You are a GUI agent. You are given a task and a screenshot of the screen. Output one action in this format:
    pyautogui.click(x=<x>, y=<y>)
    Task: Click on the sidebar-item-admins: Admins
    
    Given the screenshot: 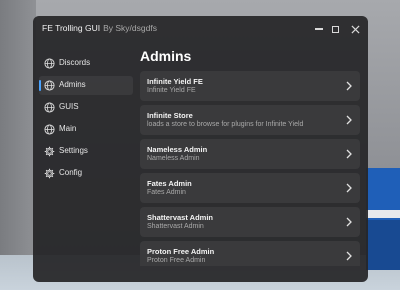 What is the action you would take?
    pyautogui.click(x=86, y=85)
    